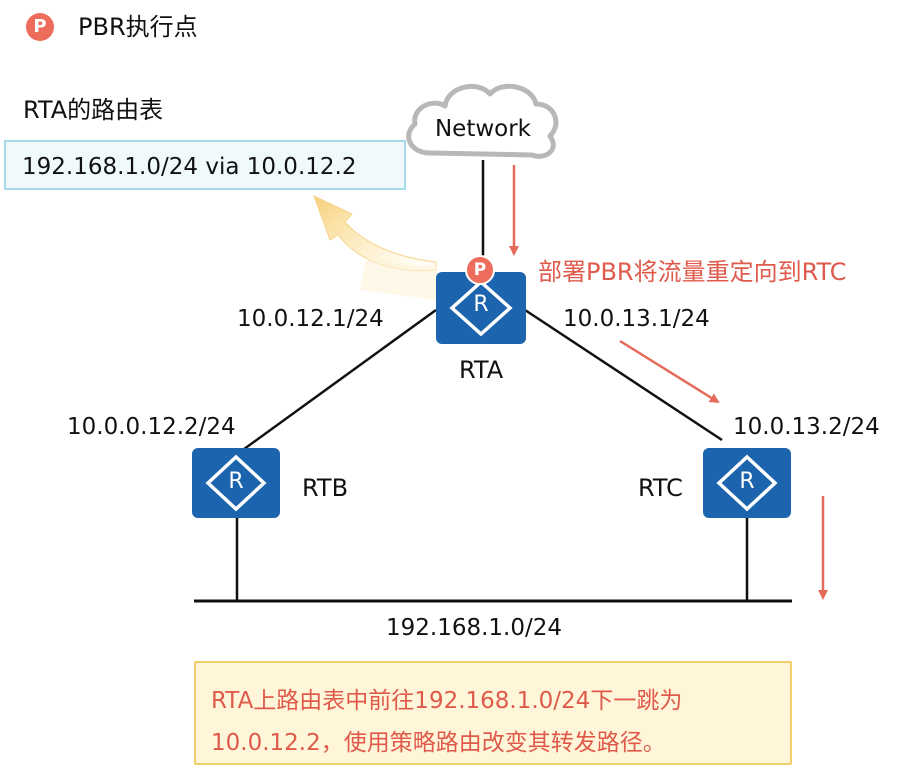 Image resolution: width=916 pixels, height=776 pixels. I want to click on router-rta-label: RTA, so click(481, 370).